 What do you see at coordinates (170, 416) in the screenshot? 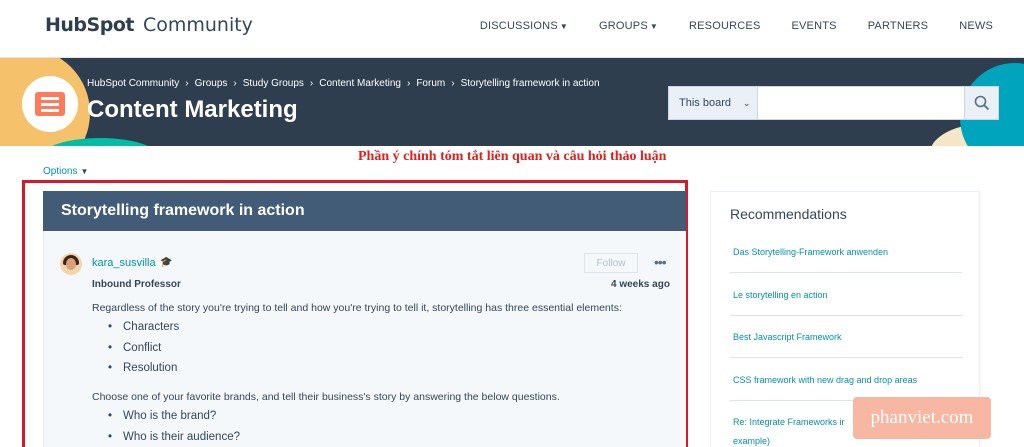
I see `list-item-text: Who is the brand?` at bounding box center [170, 416].